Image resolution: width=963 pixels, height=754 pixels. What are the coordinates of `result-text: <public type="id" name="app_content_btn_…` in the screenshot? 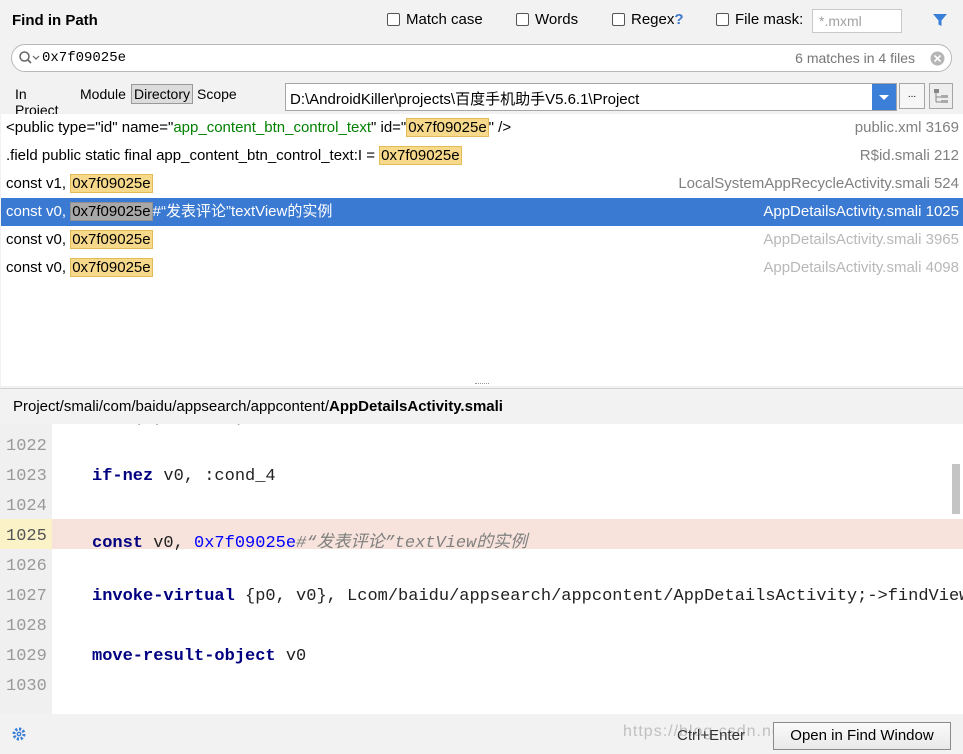 It's located at (259, 127).